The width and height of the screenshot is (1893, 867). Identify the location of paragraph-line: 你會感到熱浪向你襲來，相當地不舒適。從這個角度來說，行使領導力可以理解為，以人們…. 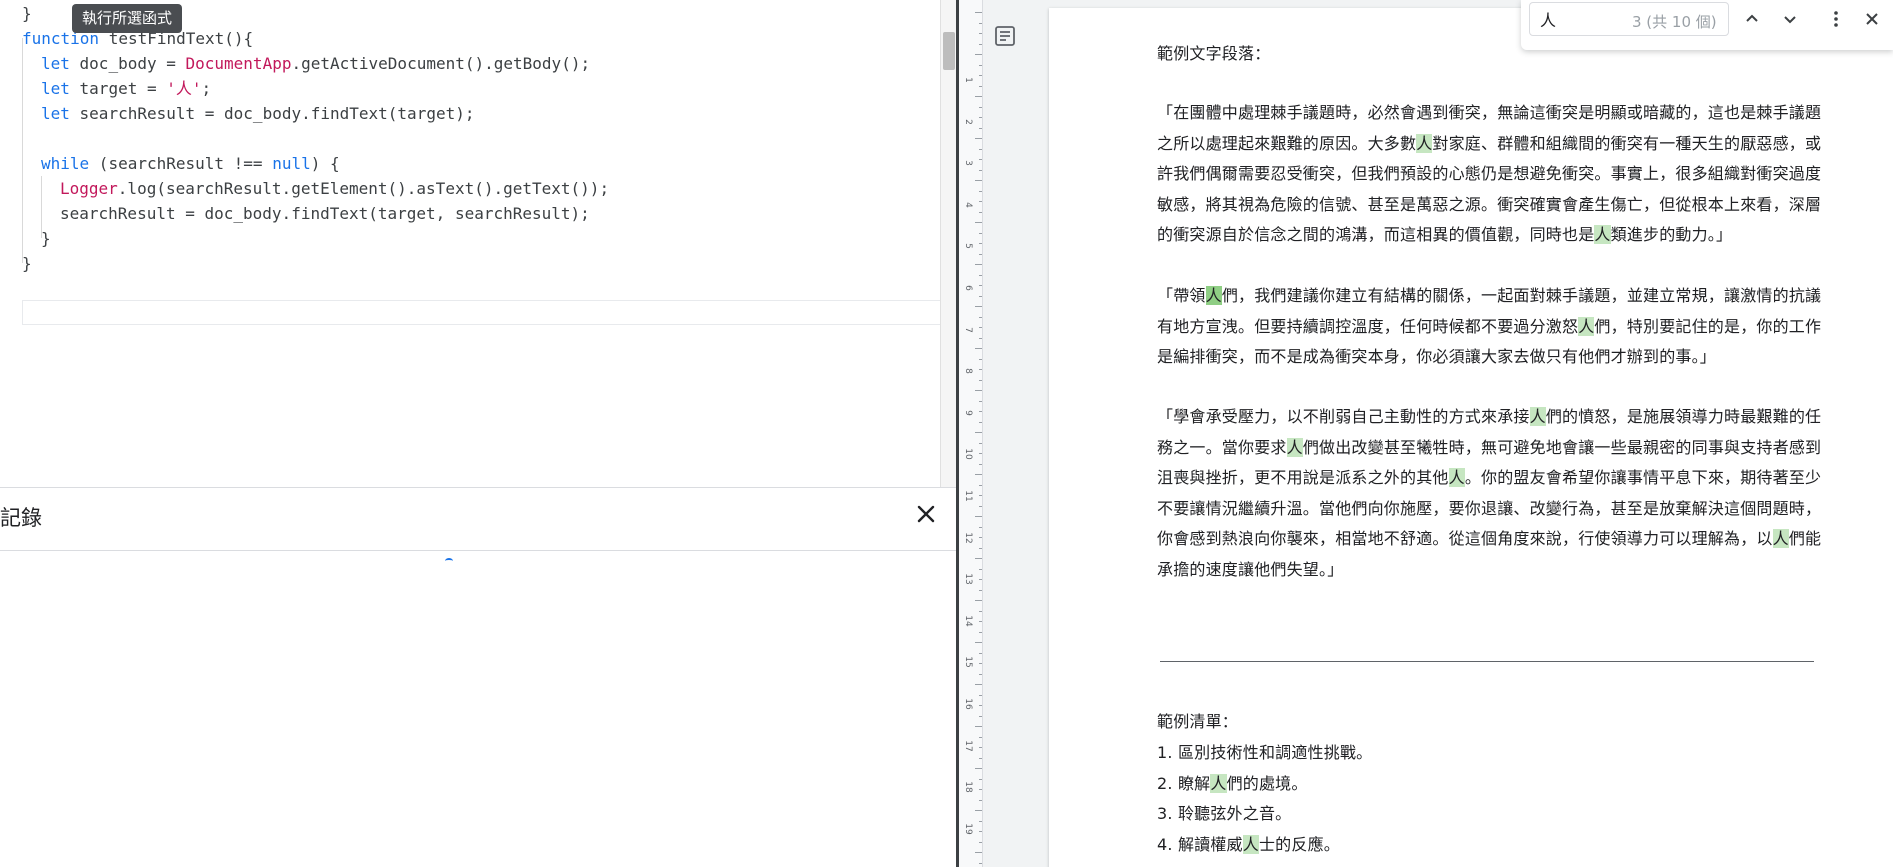
(1489, 537).